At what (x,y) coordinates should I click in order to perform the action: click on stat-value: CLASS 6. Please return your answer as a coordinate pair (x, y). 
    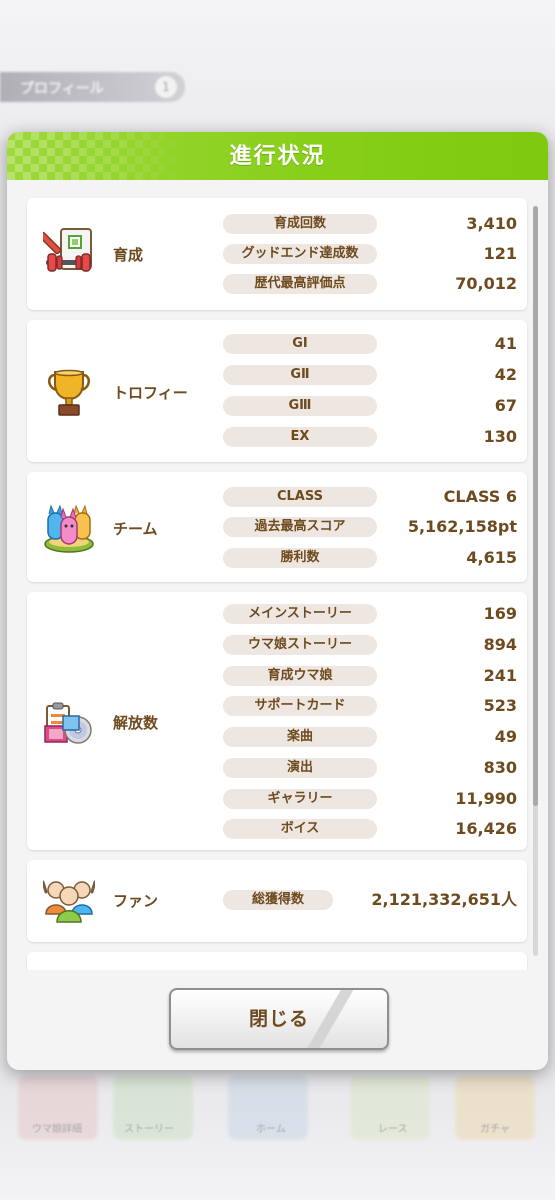
    Looking at the image, I should click on (480, 496).